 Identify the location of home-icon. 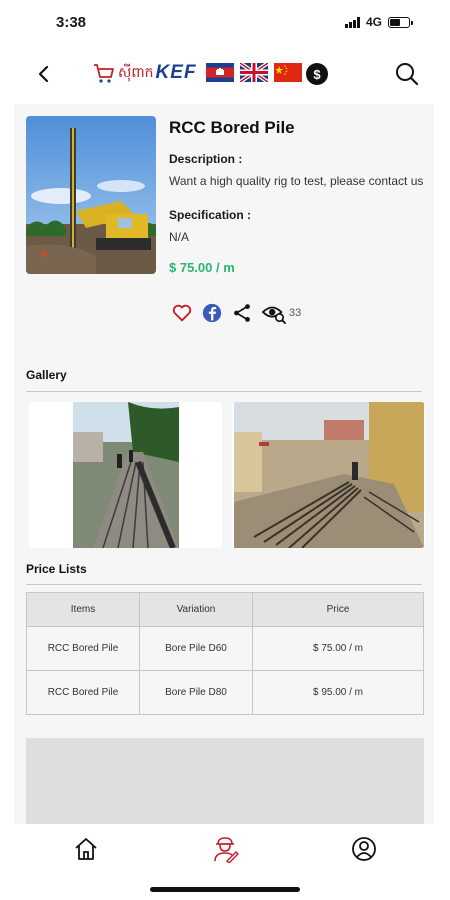
(86, 849).